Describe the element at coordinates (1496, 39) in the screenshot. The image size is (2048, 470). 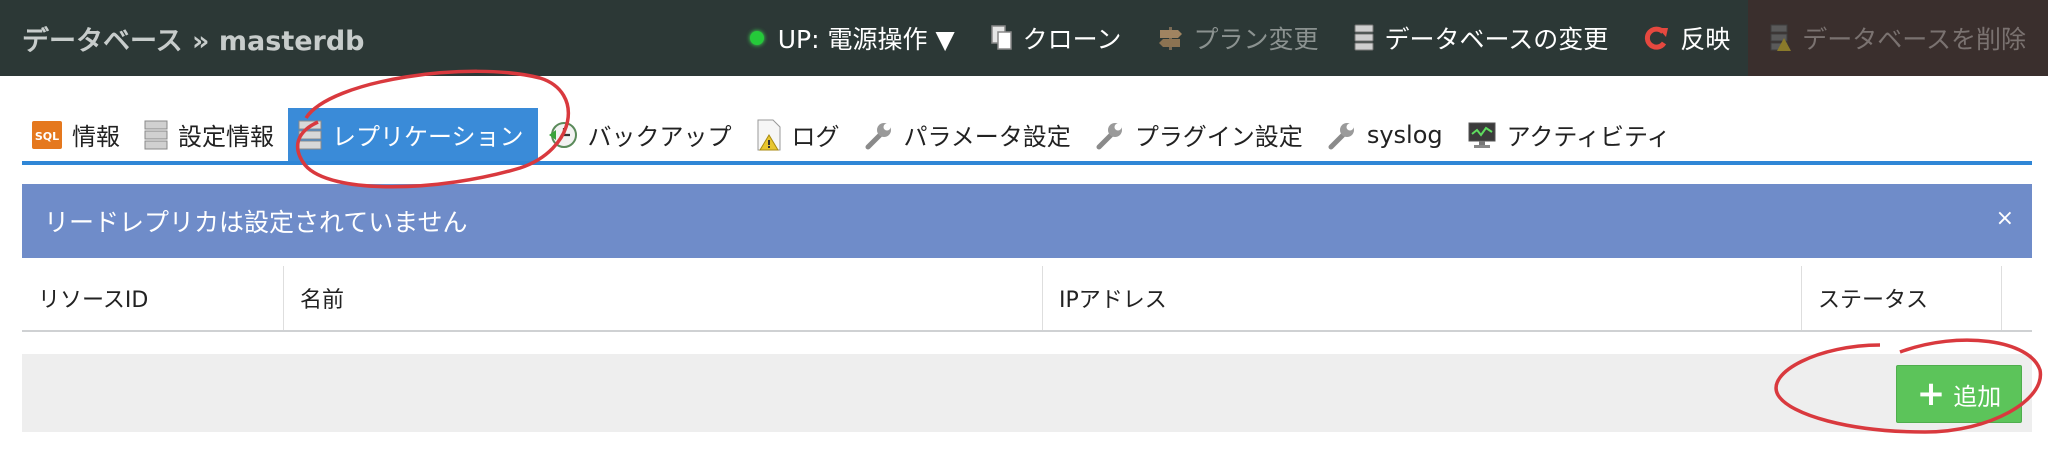
I see `database-change-label: データベースの変更` at that location.